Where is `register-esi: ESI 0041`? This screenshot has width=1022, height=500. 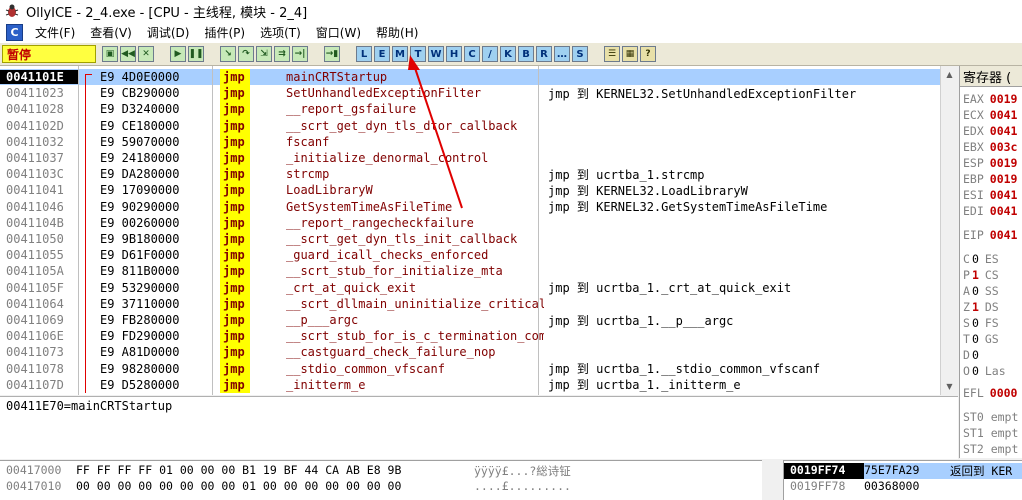 register-esi: ESI 0041 is located at coordinates (990, 195).